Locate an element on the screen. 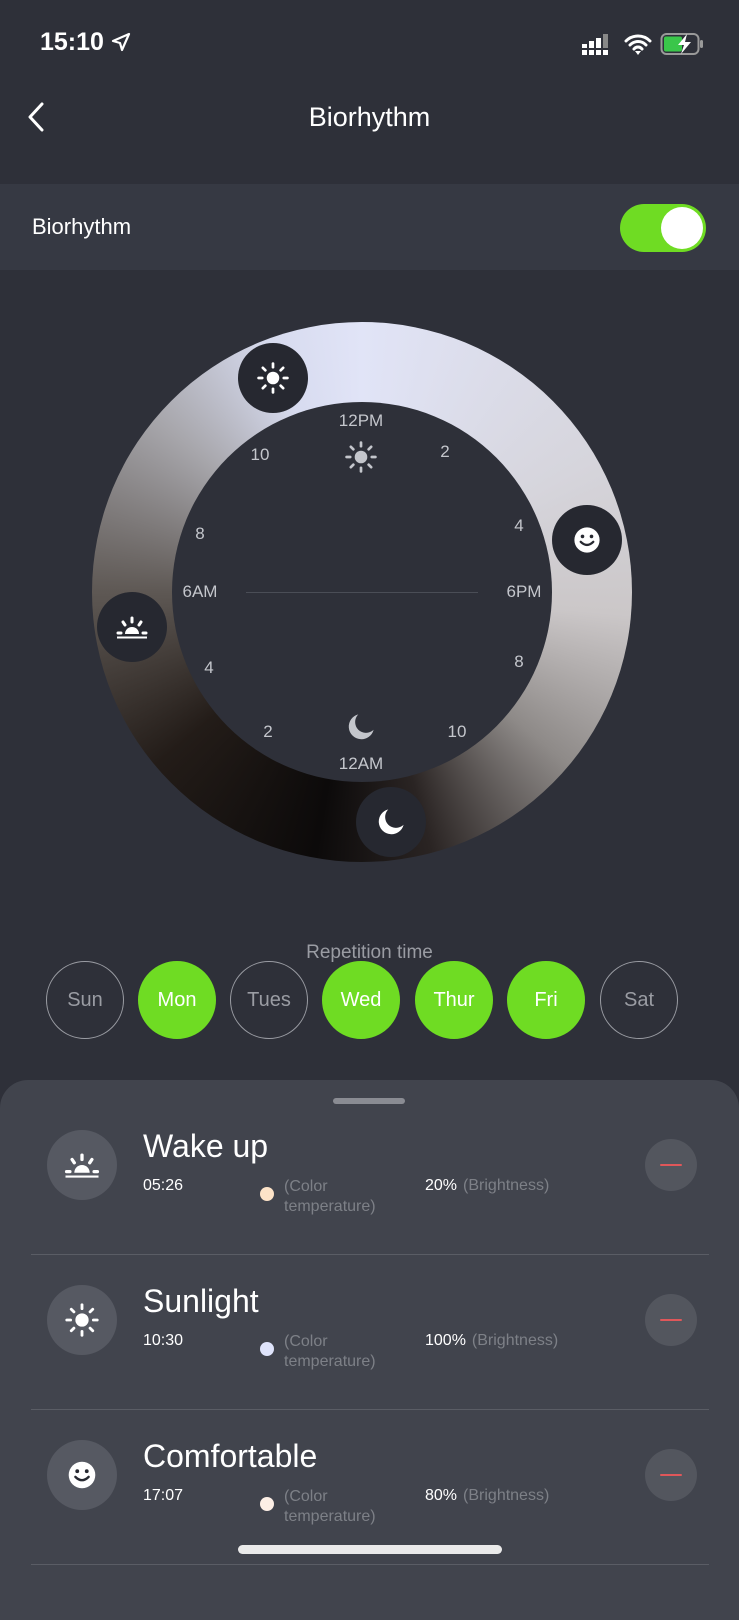 The width and height of the screenshot is (739, 1620). comfortable-marker is located at coordinates (587, 540).